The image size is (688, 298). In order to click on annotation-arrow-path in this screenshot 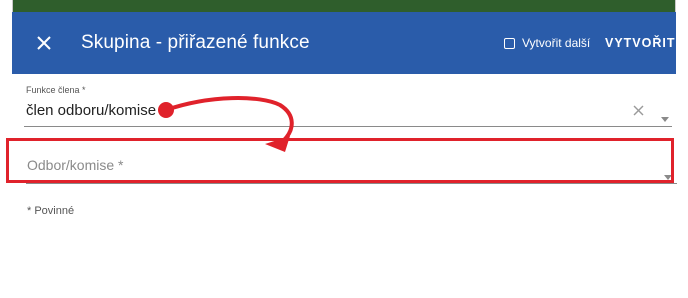, I will do `click(229, 119)`.